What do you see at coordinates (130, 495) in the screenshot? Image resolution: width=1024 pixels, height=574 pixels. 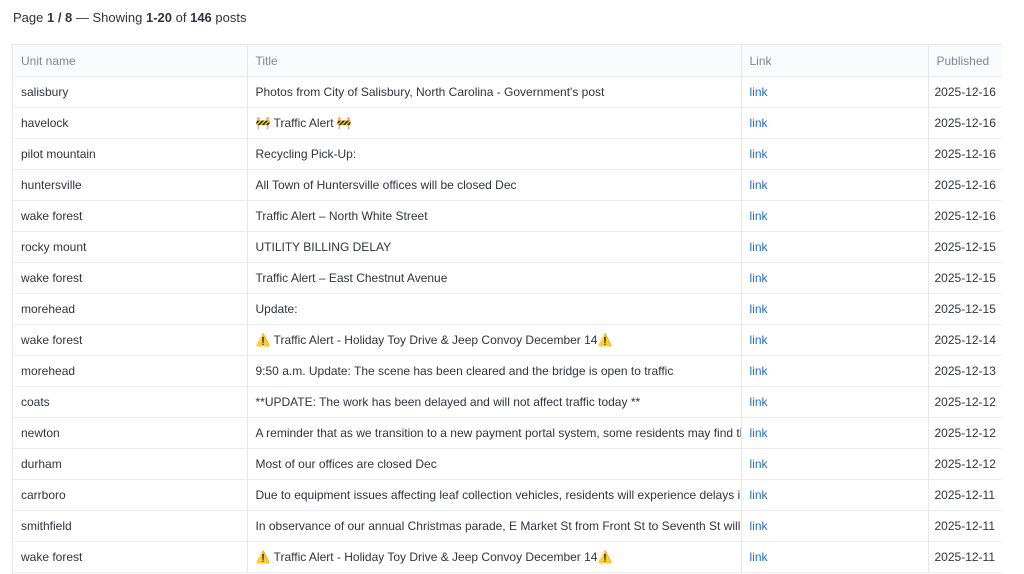 I see `unit-name-cell: carrboro` at bounding box center [130, 495].